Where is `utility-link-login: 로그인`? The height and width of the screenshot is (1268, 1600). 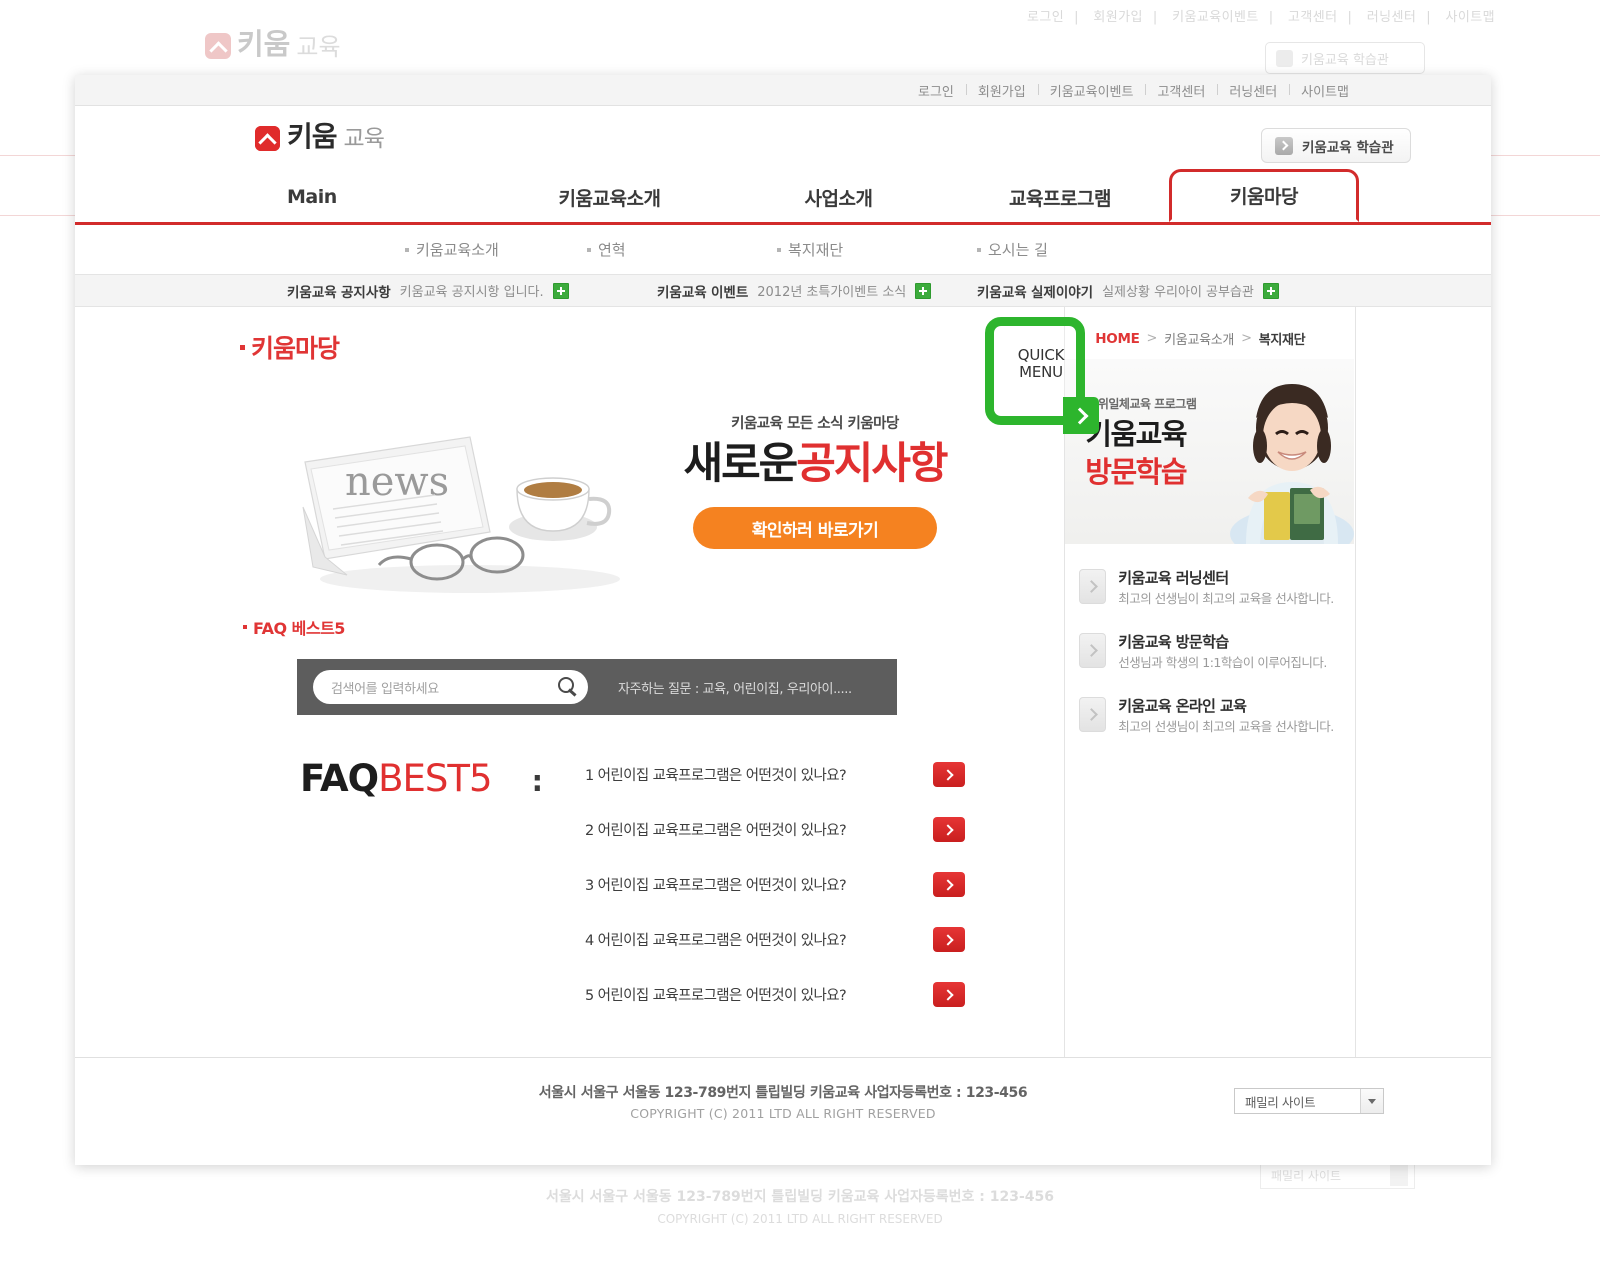 utility-link-login: 로그인 is located at coordinates (936, 90).